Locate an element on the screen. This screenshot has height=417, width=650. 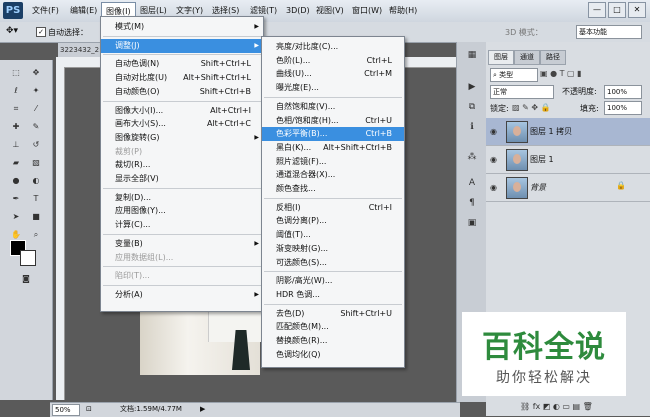
type-tool-icon: T is located at coordinates (36, 198).